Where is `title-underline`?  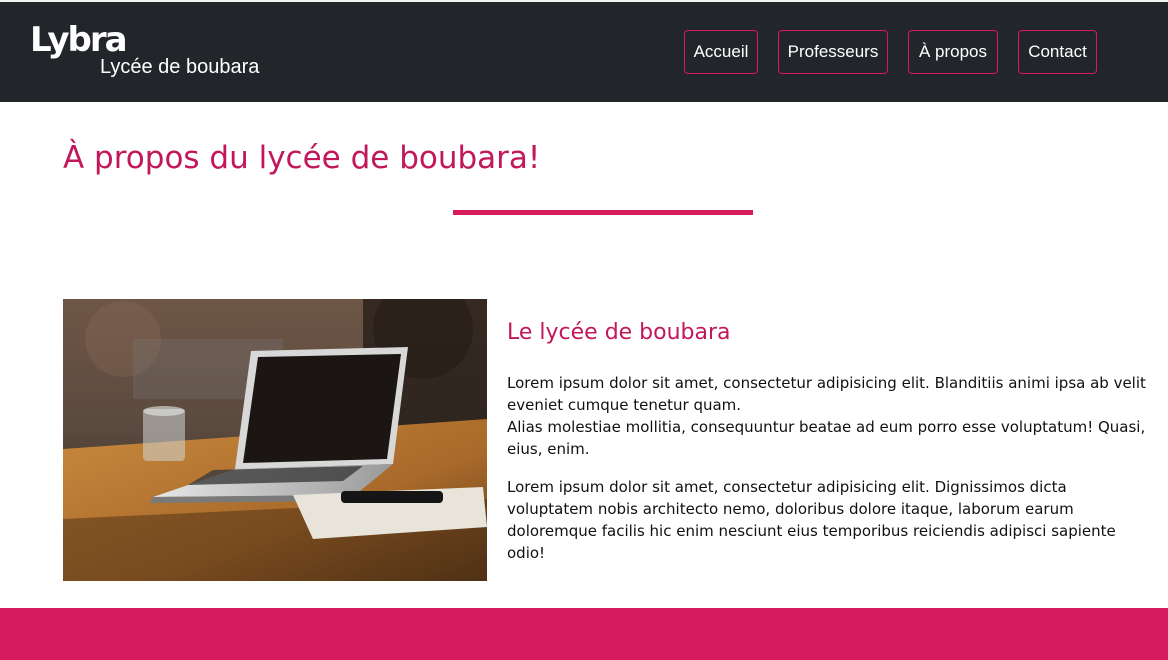 title-underline is located at coordinates (603, 212).